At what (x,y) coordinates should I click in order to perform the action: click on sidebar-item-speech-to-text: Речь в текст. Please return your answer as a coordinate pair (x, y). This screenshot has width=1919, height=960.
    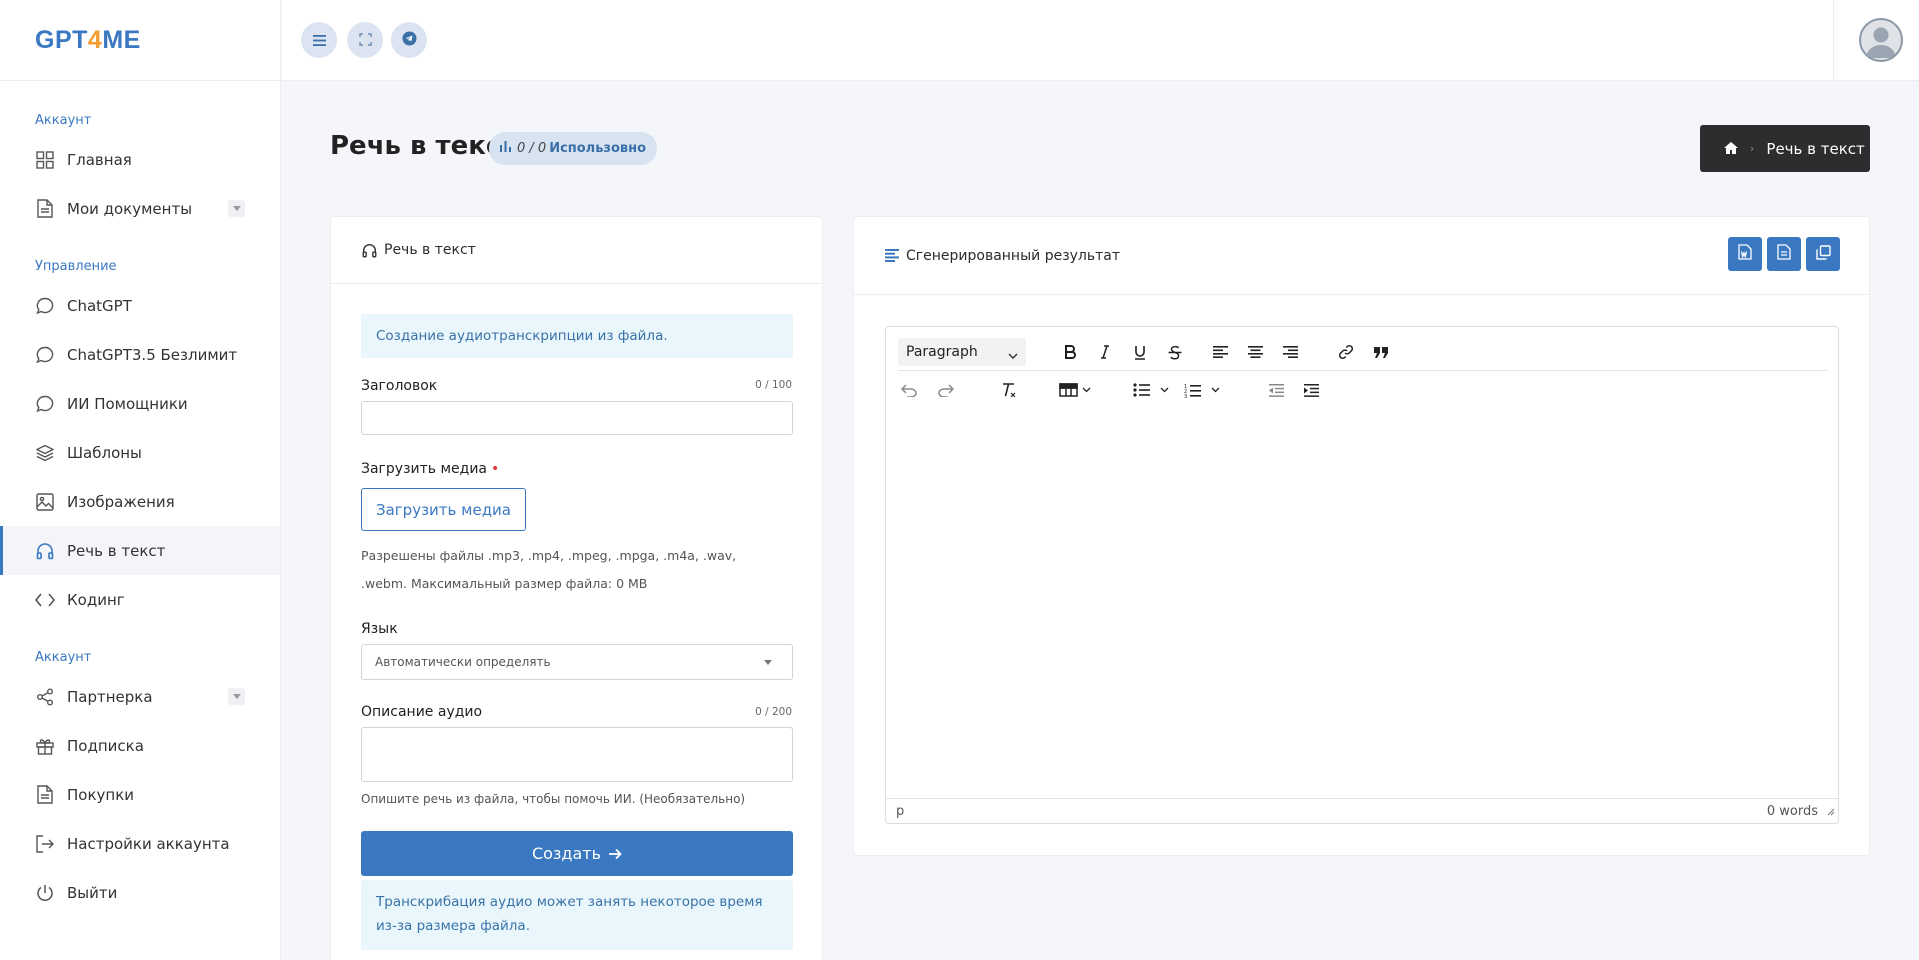
    Looking at the image, I should click on (140, 550).